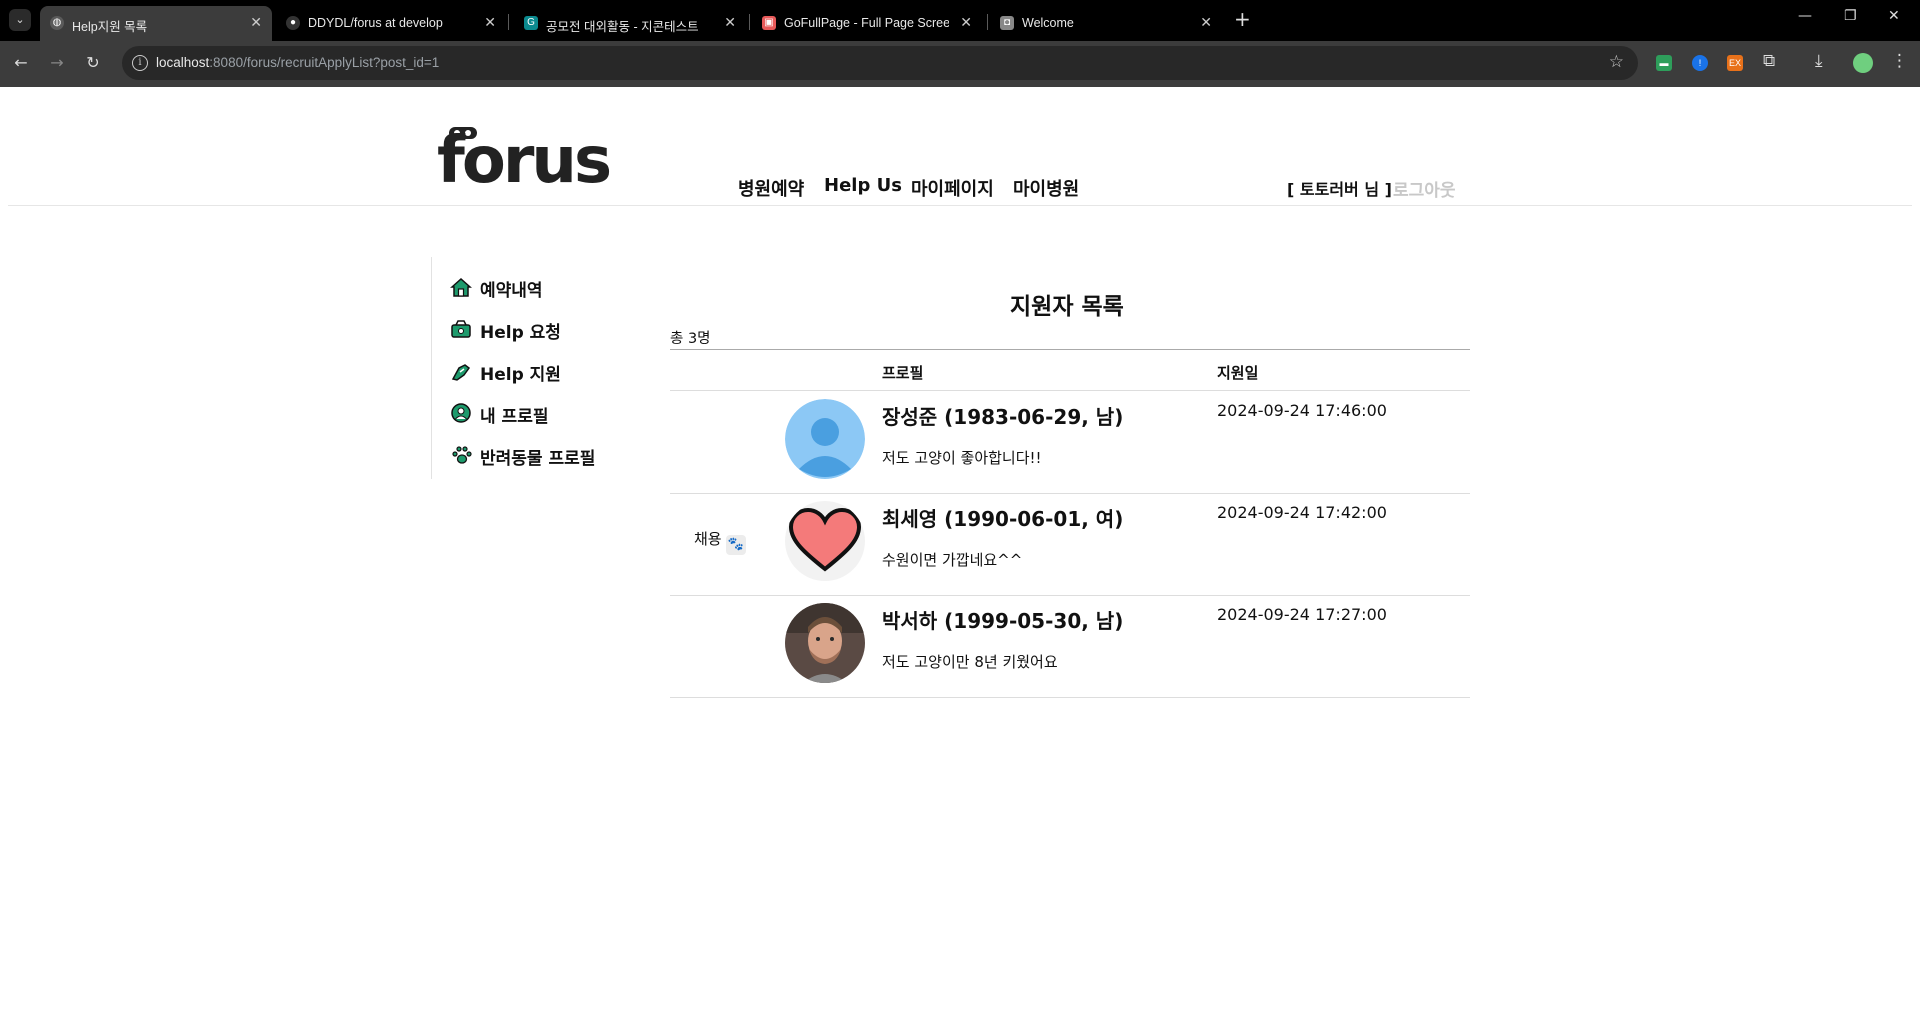 This screenshot has width=1920, height=1035. I want to click on hire-label: 채용, so click(708, 539).